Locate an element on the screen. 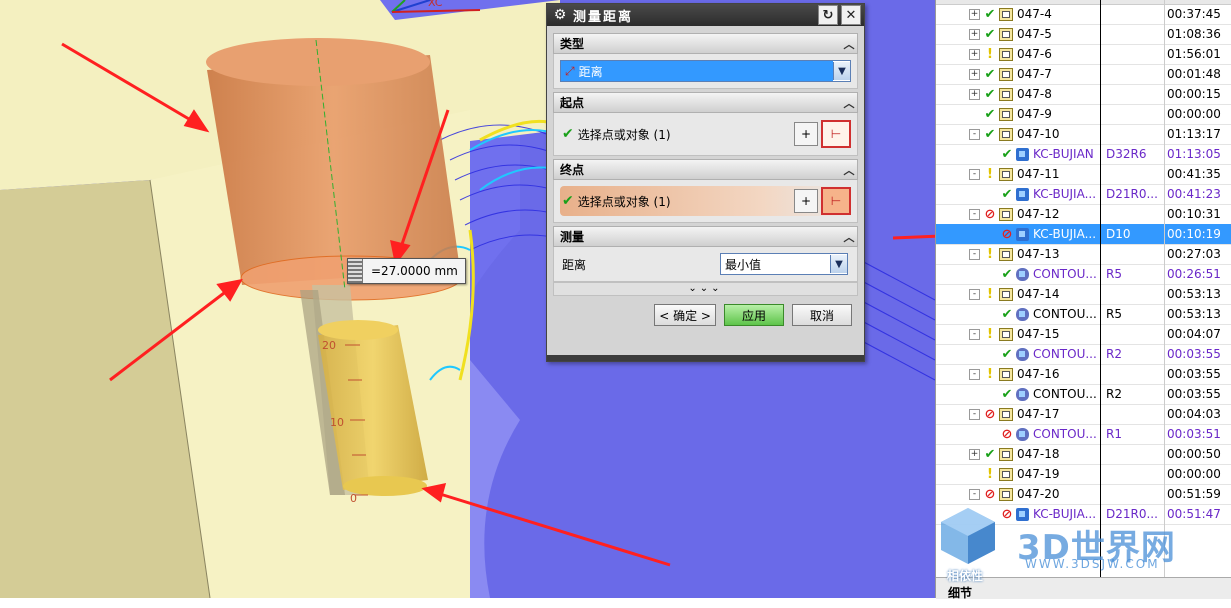 Image resolution: width=1231 pixels, height=608 pixels. row-name: 047-7 is located at coordinates (1034, 74).